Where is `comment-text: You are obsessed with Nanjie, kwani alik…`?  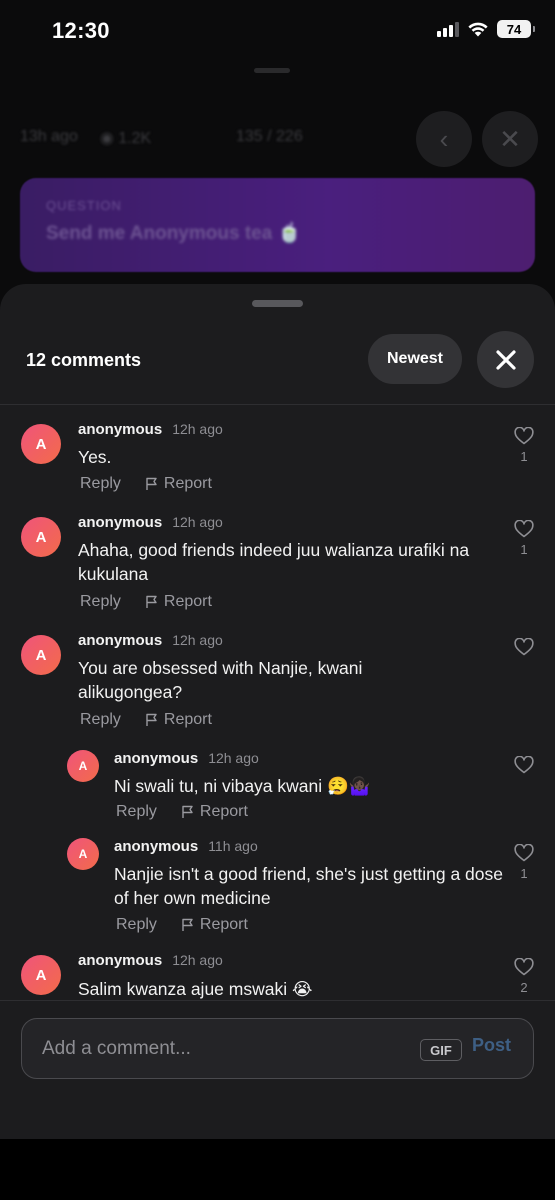 comment-text: You are obsessed with Nanjie, kwani alik… is located at coordinates (220, 680).